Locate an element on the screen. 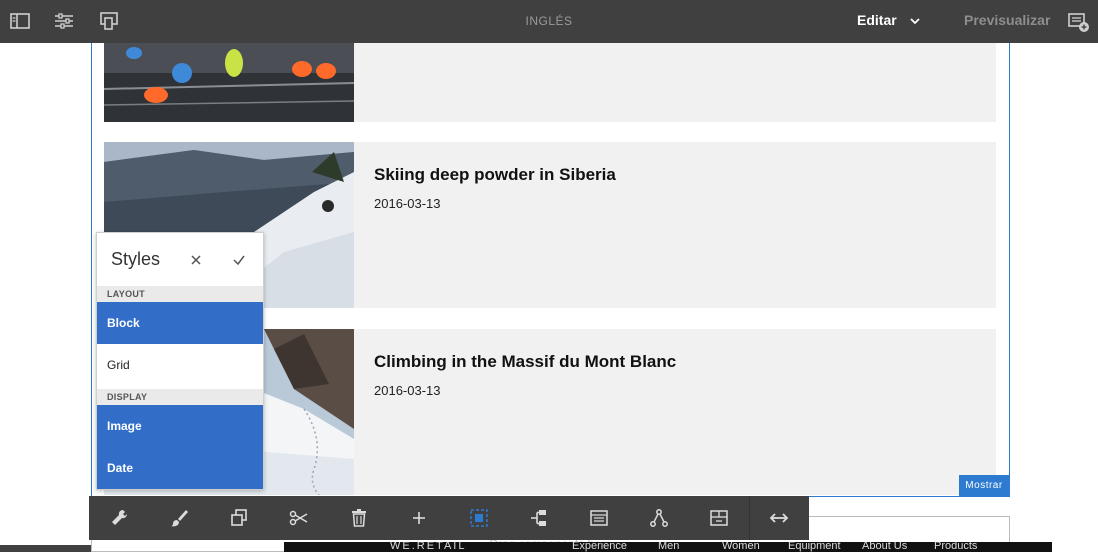 This screenshot has height=552, width=1098. chevron-down-icon is located at coordinates (915, 21).